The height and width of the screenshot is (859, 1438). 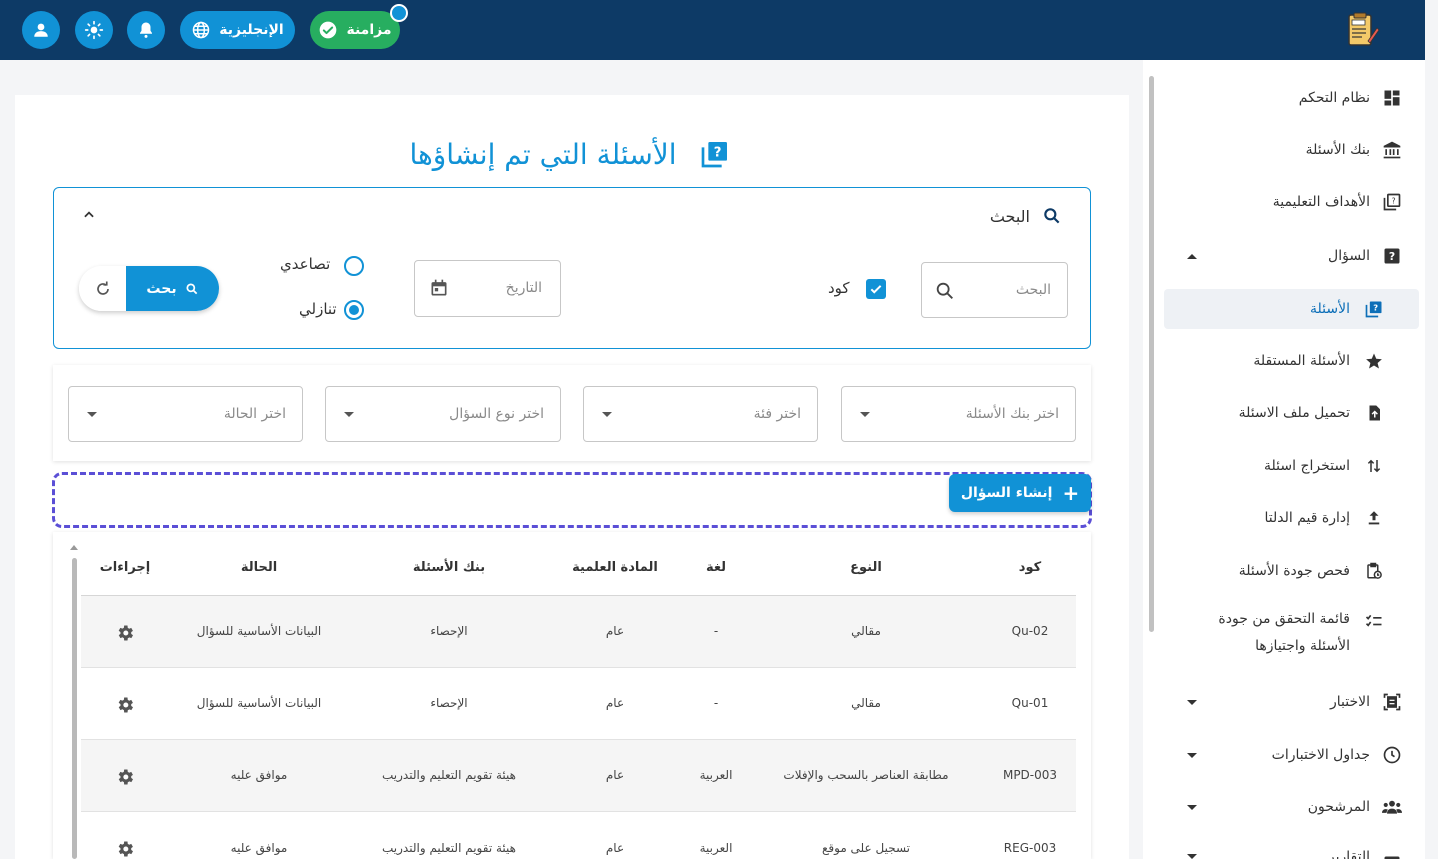 What do you see at coordinates (1284, 807) in the screenshot?
I see `sidebar-item-candidates: المرشحون` at bounding box center [1284, 807].